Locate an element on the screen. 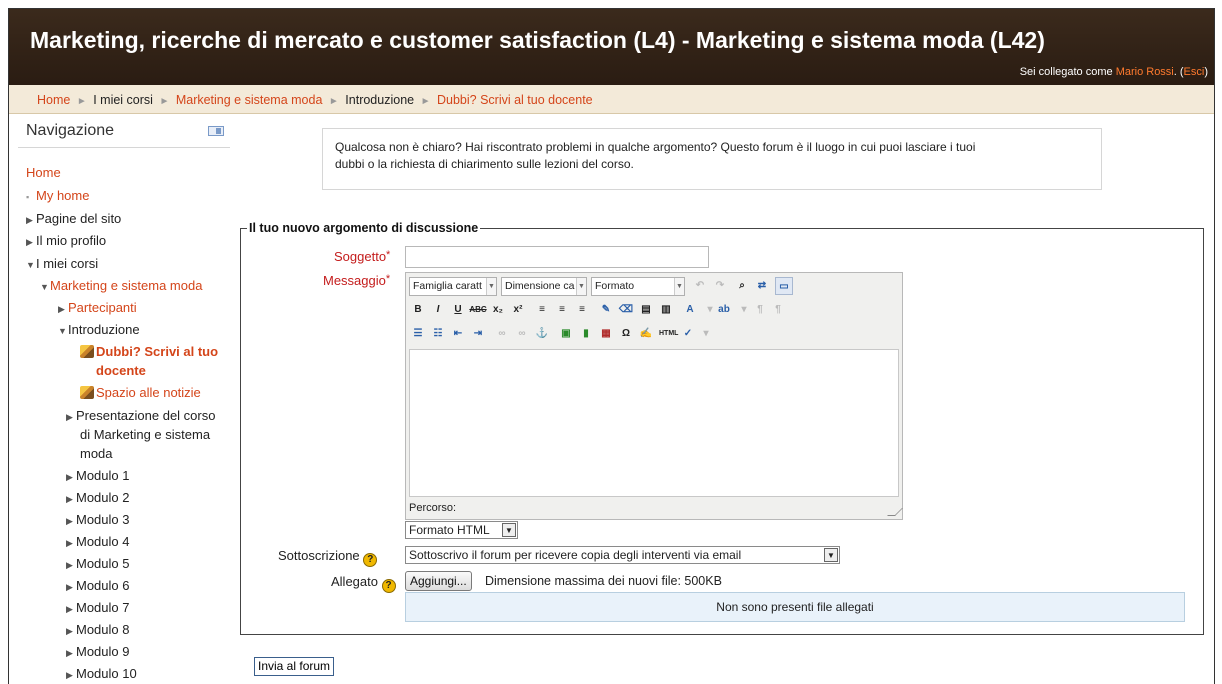  breadcrumb-my-courses: I miei corsi is located at coordinates (123, 100).